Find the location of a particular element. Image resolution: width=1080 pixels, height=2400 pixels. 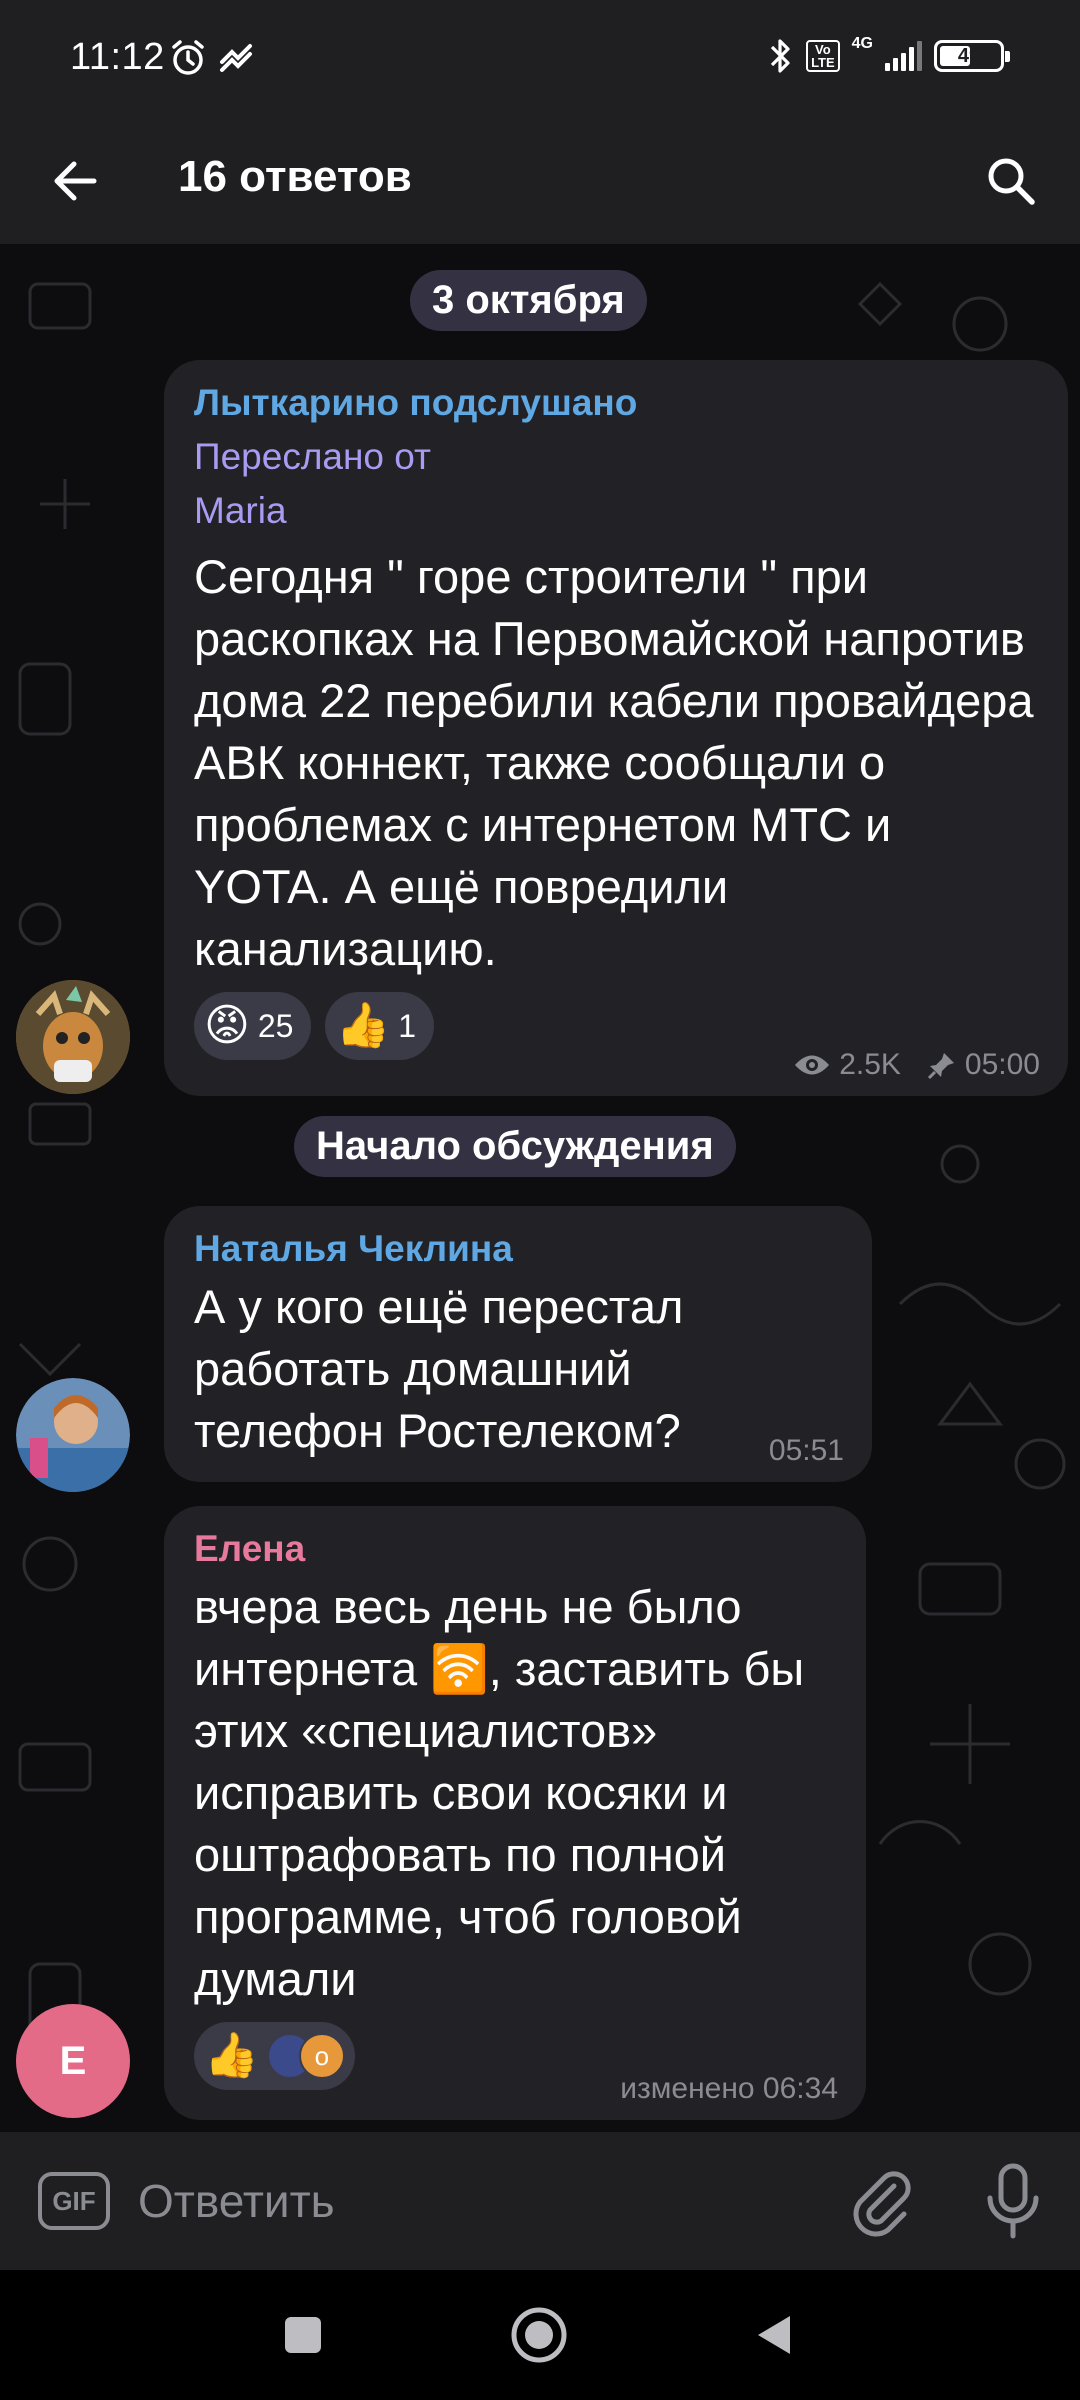

comment-time: 05:51 is located at coordinates (806, 1450).